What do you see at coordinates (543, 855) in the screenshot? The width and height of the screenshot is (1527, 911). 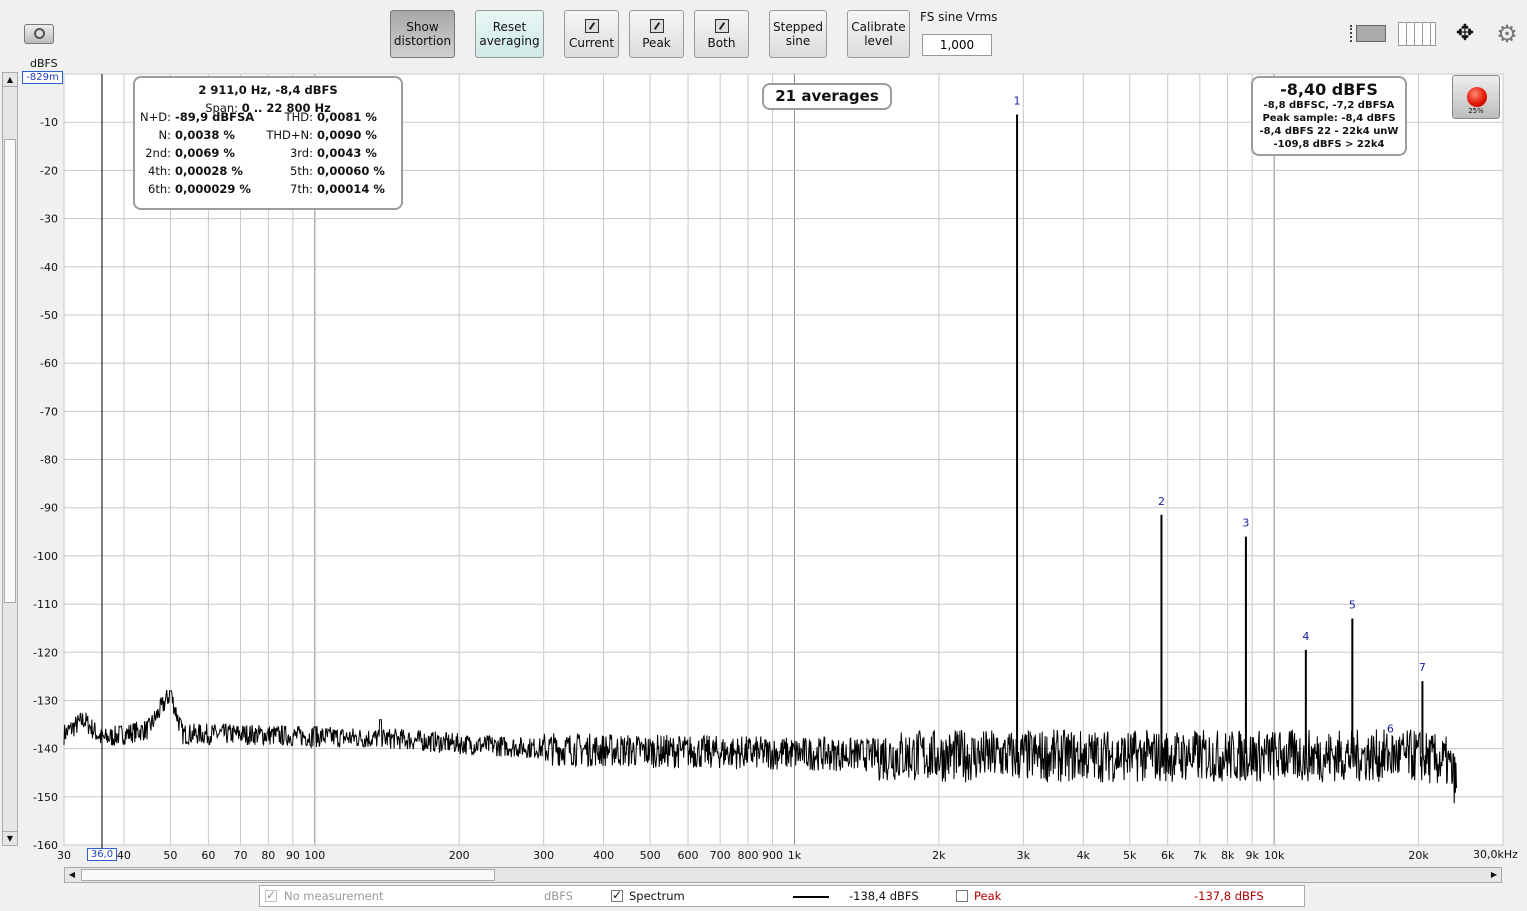 I see `x-tick-label: 300` at bounding box center [543, 855].